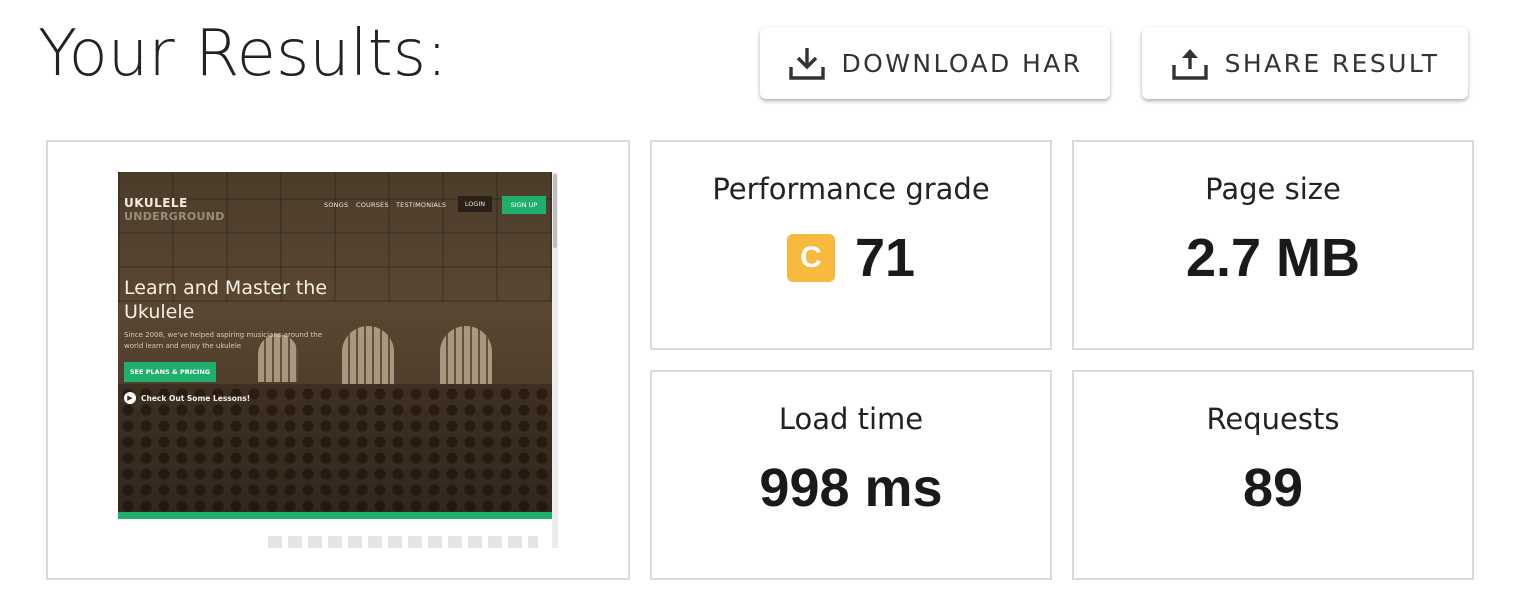 The width and height of the screenshot is (1518, 608). I want to click on download-har-button: DOWNLOAD HAR, so click(935, 63).